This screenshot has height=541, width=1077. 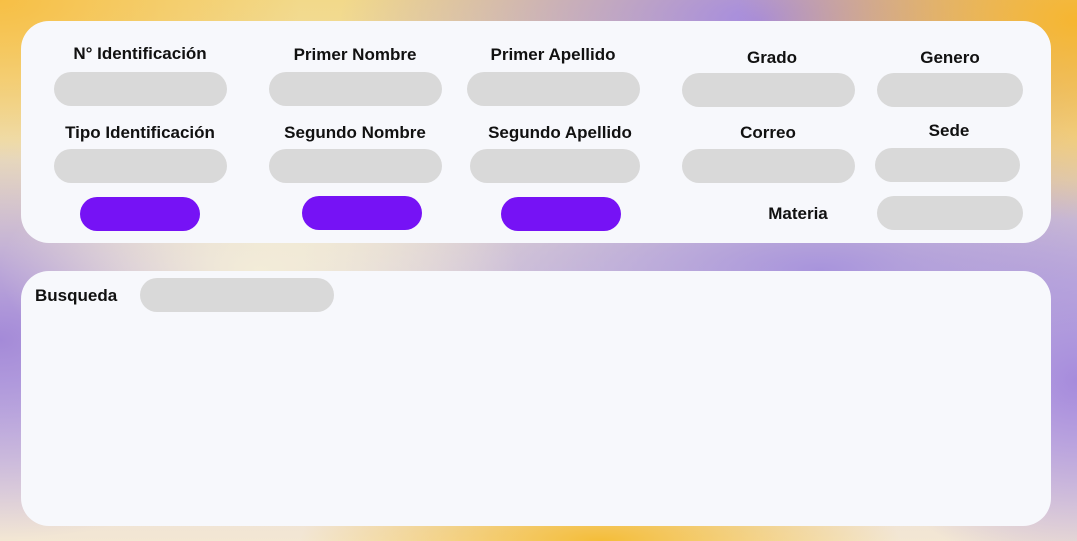 What do you see at coordinates (768, 132) in the screenshot?
I see `email-label: Correo` at bounding box center [768, 132].